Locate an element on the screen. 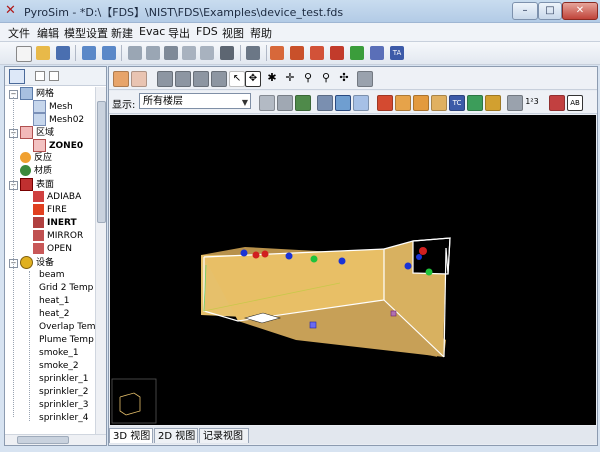 The width and height of the screenshot is (600, 452). show-devices-toggle-icon is located at coordinates (493, 103).